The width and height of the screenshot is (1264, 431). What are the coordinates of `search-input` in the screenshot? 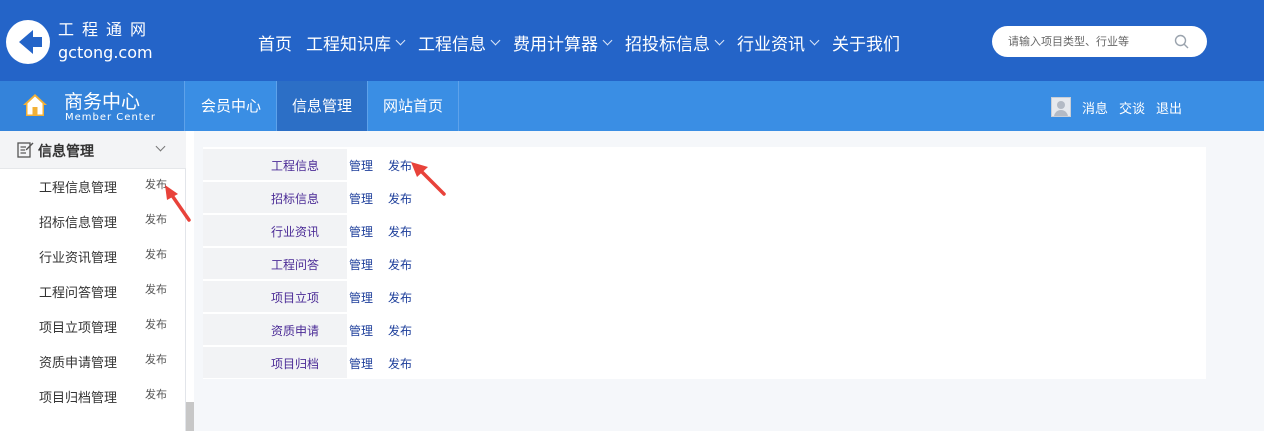 It's located at (1088, 41).